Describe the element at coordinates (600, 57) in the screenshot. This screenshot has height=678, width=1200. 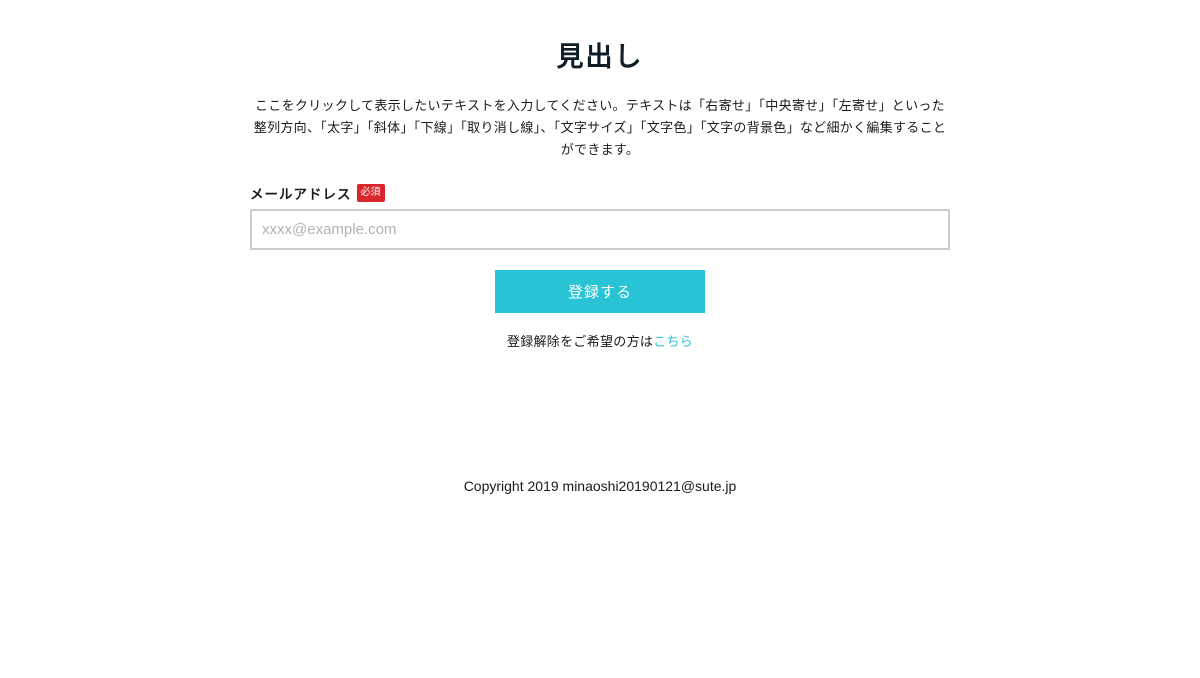
I see `page-title: 見出し` at that location.